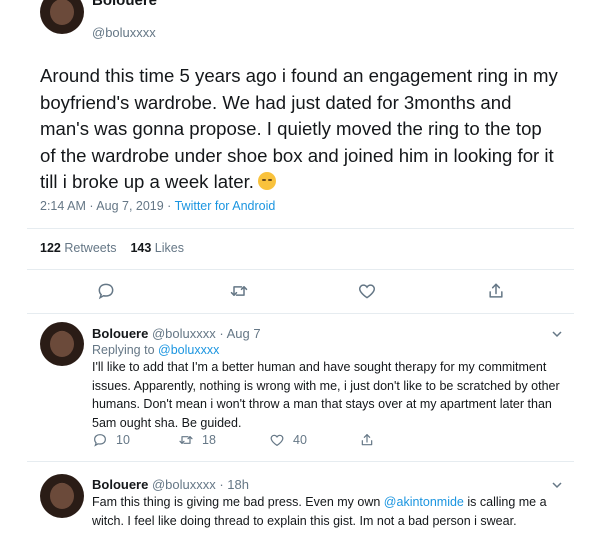 This screenshot has width=590, height=551. I want to click on reply-button: 10, so click(111, 440).